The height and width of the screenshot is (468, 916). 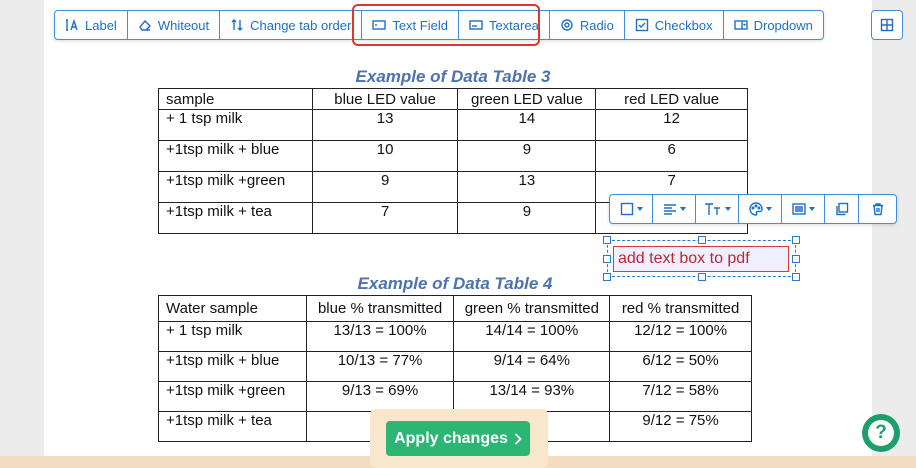 I want to click on table-row: + 1 tsp milk 13 14 12, so click(x=453, y=125).